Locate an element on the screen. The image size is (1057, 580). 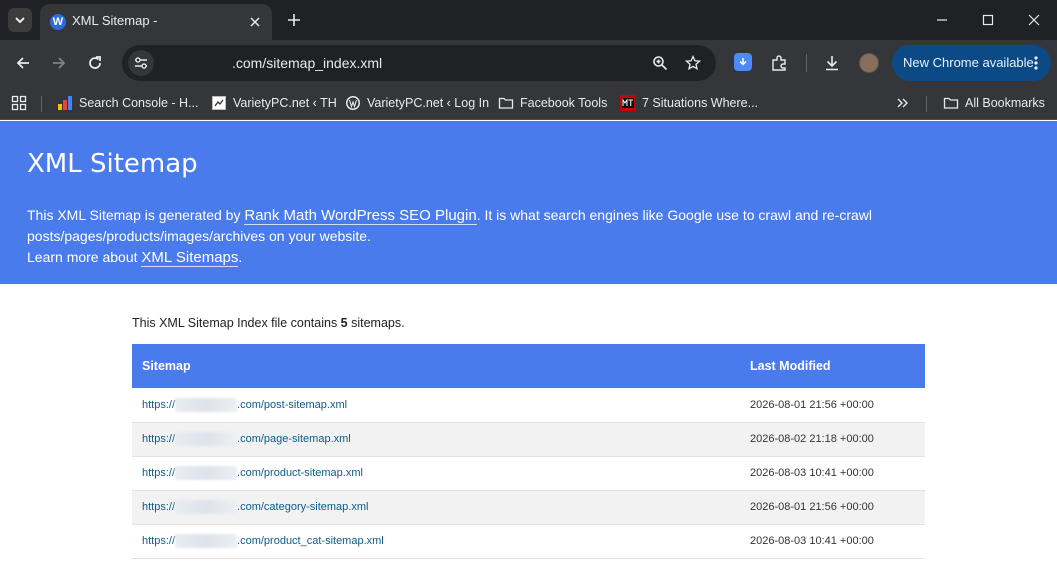
more-vert-icon is located at coordinates (1036, 63).